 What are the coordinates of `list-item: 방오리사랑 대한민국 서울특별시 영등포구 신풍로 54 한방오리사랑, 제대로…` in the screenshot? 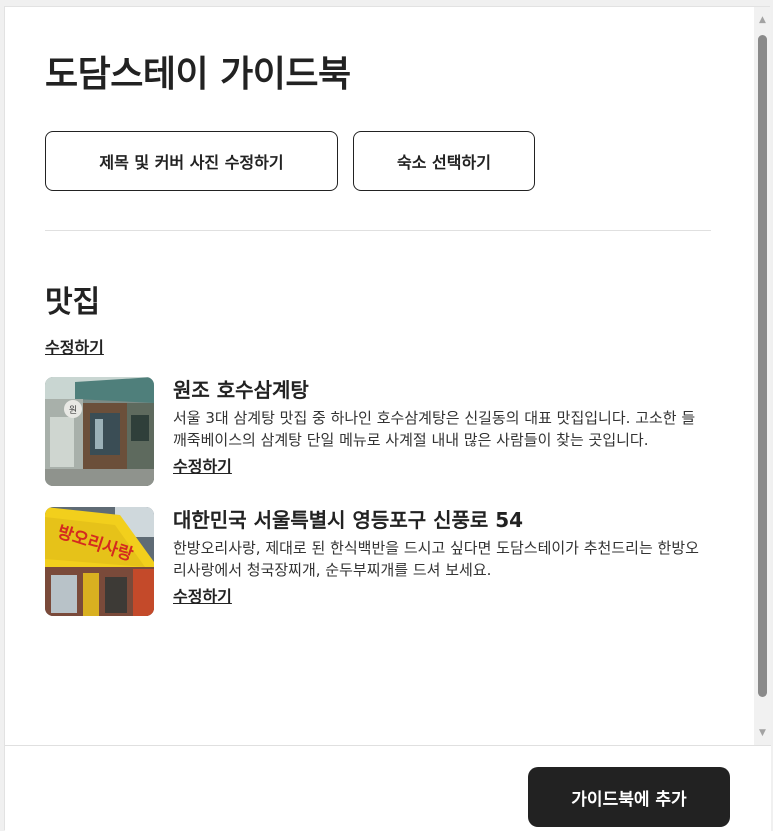 It's located at (378, 563).